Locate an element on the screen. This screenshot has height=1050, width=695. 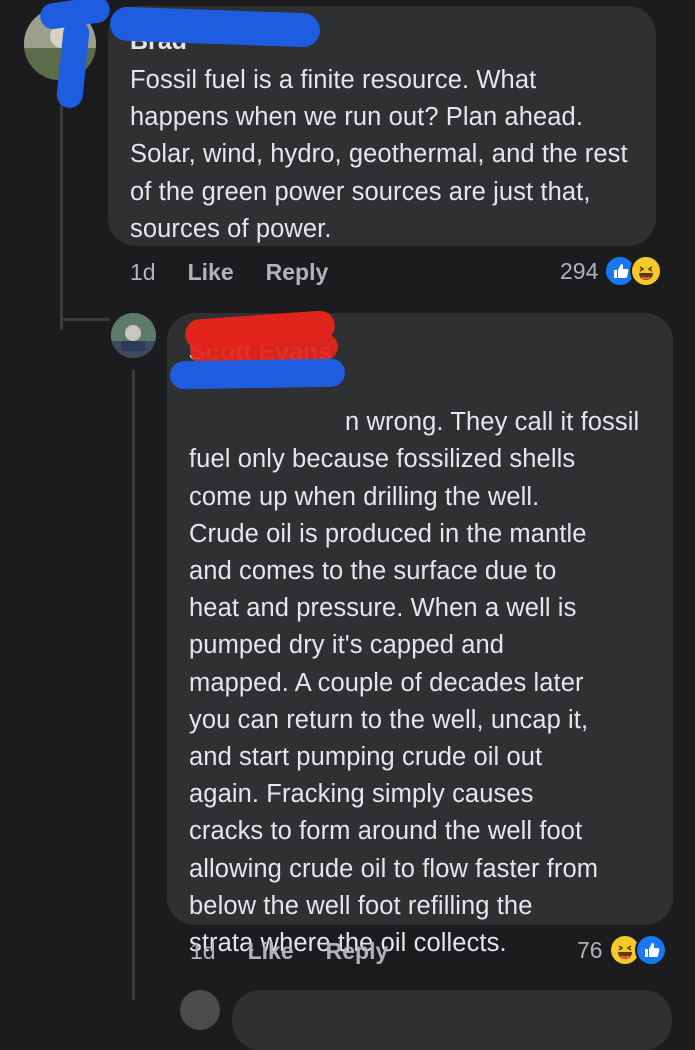
comment-bubble is located at coordinates (452, 1020).